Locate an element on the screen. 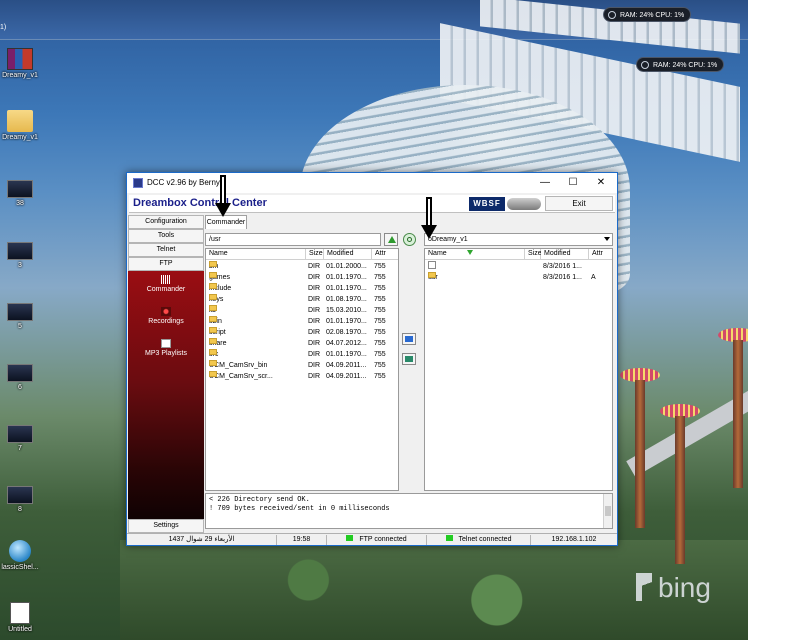 Image resolution: width=800 pixels, height=640 pixels. file-row: UCM_CamSrv_scr... DIR 04.09.2011... 755 is located at coordinates (302, 376).